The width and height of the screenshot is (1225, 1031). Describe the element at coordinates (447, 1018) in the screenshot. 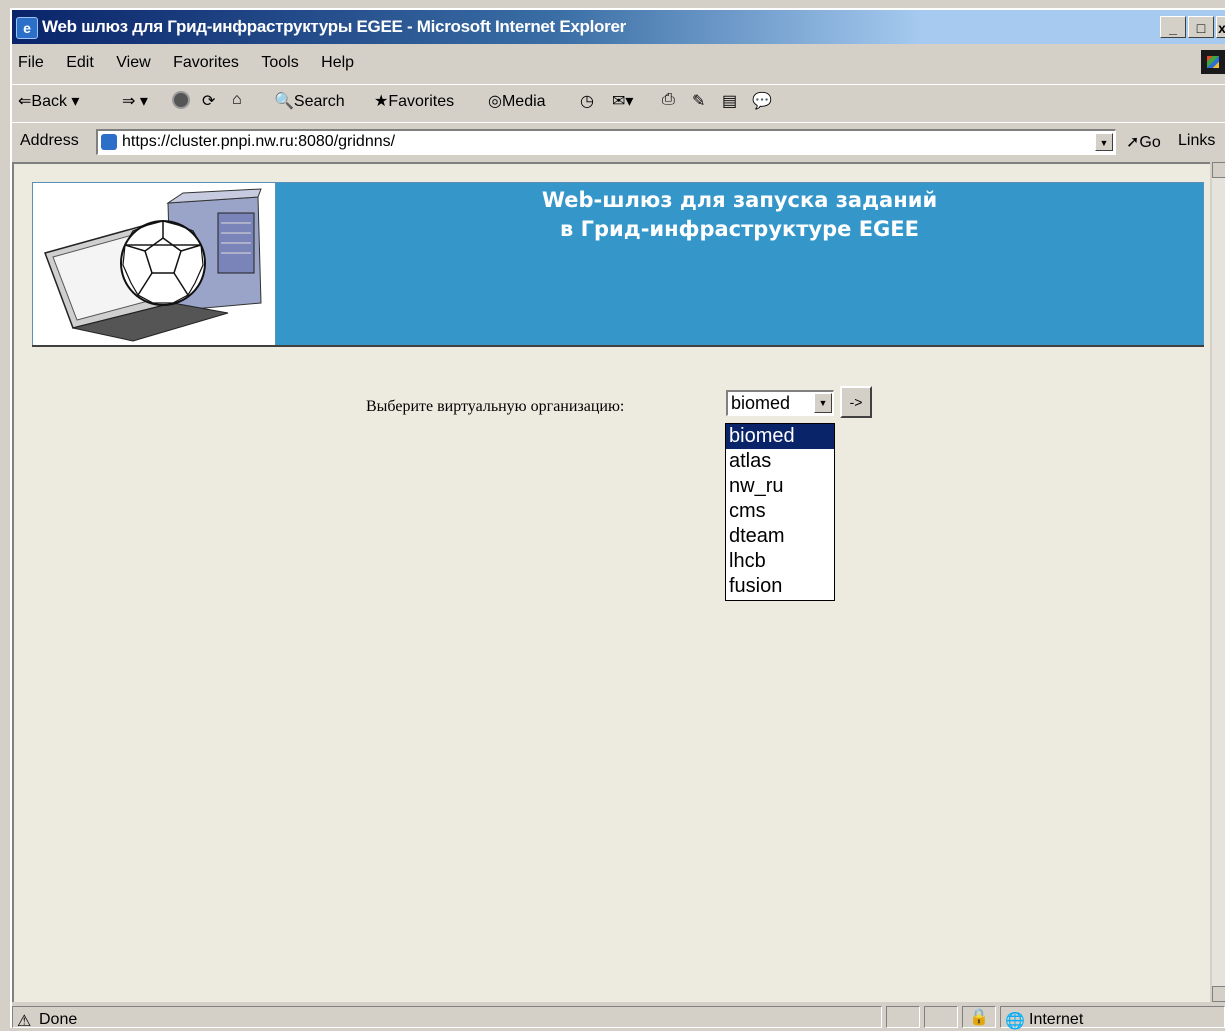

I see `status-main: ⚠ Done` at that location.